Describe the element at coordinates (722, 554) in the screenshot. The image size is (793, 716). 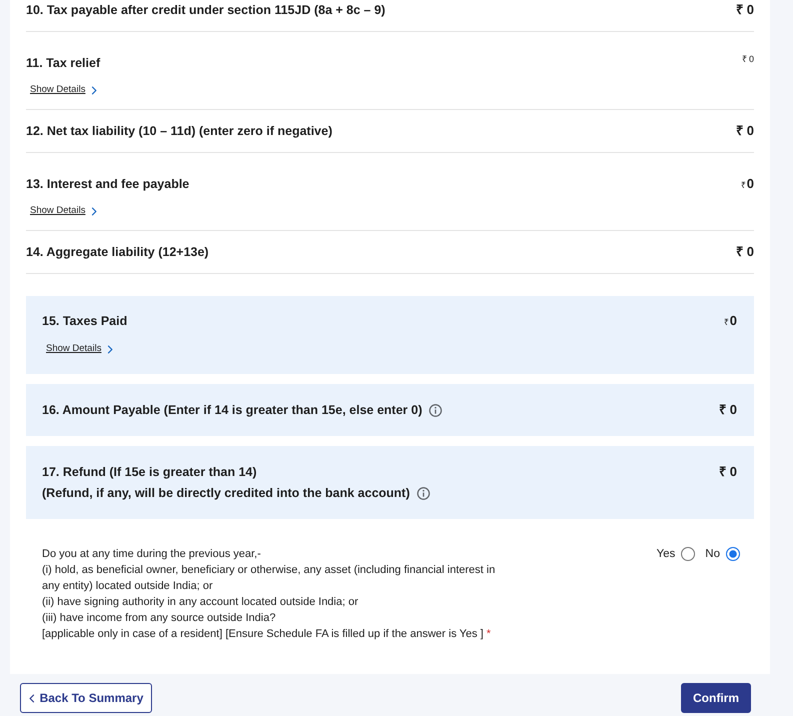
I see `radio-option: No` at that location.